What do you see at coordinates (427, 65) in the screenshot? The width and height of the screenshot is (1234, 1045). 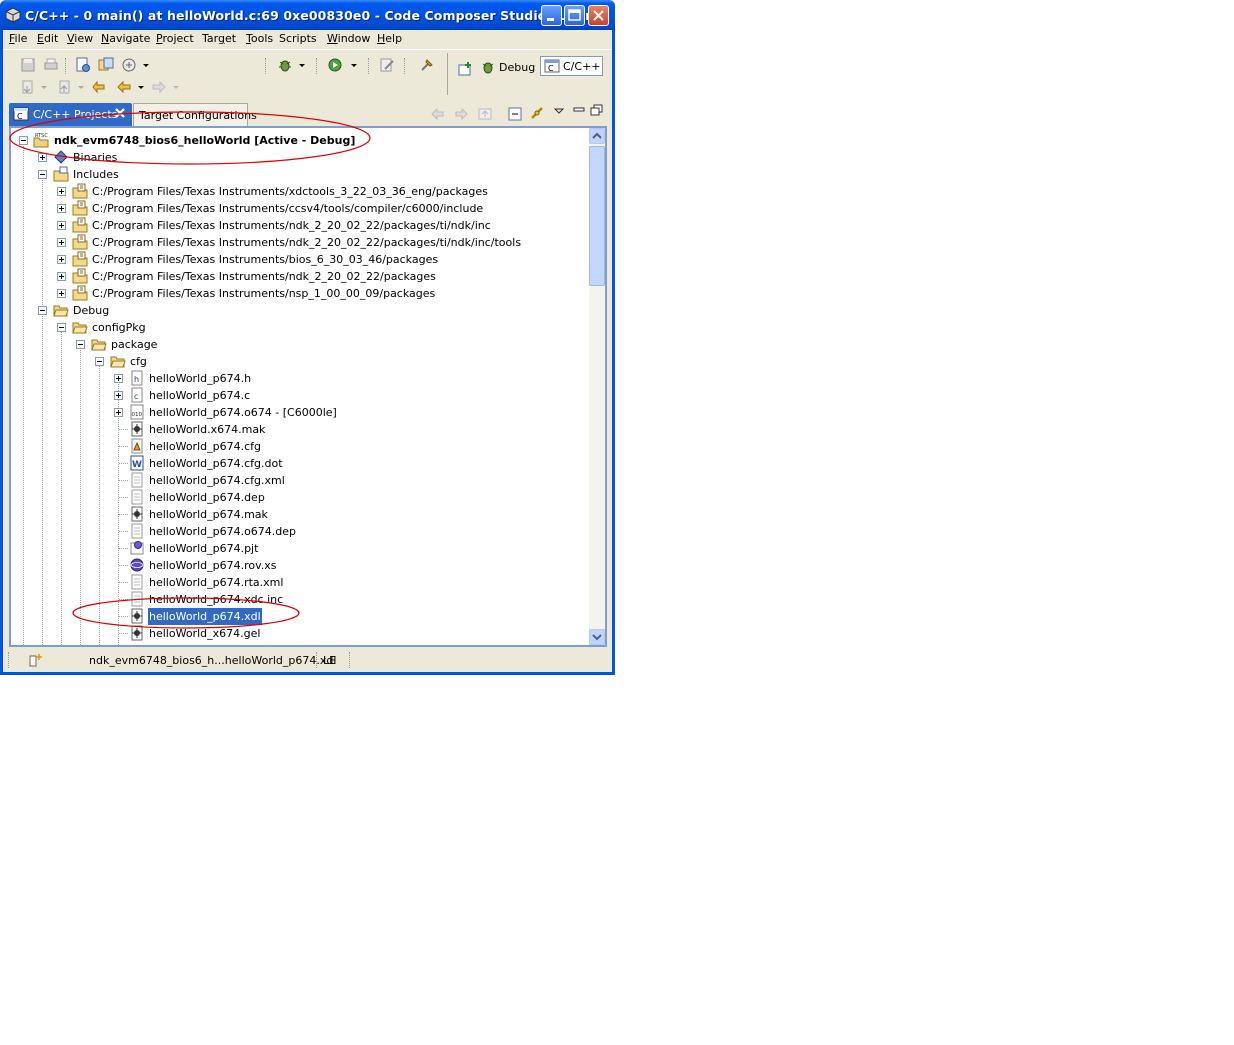 I see `pin-icon` at bounding box center [427, 65].